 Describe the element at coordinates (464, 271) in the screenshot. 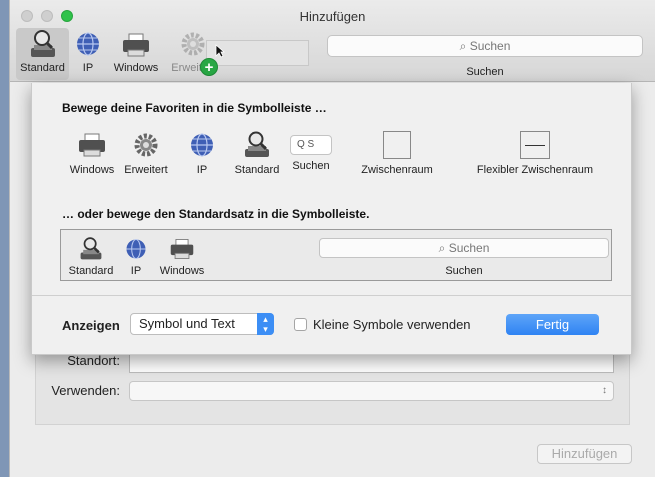

I see `default-set-search-label: Suchen` at that location.